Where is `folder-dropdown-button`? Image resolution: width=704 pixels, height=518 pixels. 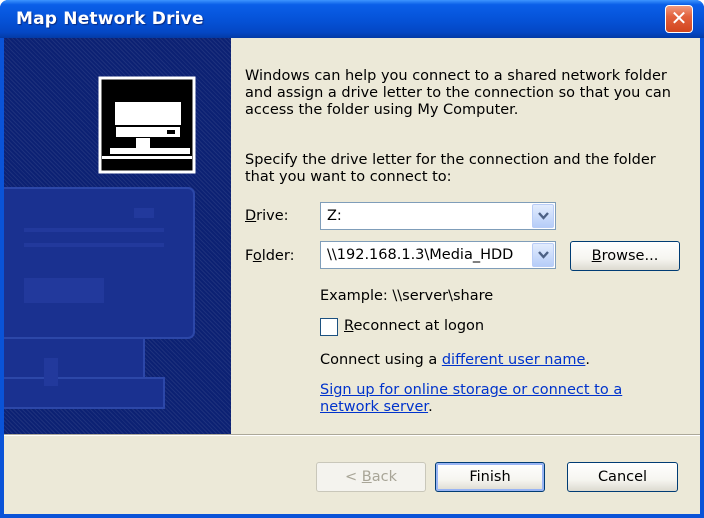
folder-dropdown-button is located at coordinates (543, 255).